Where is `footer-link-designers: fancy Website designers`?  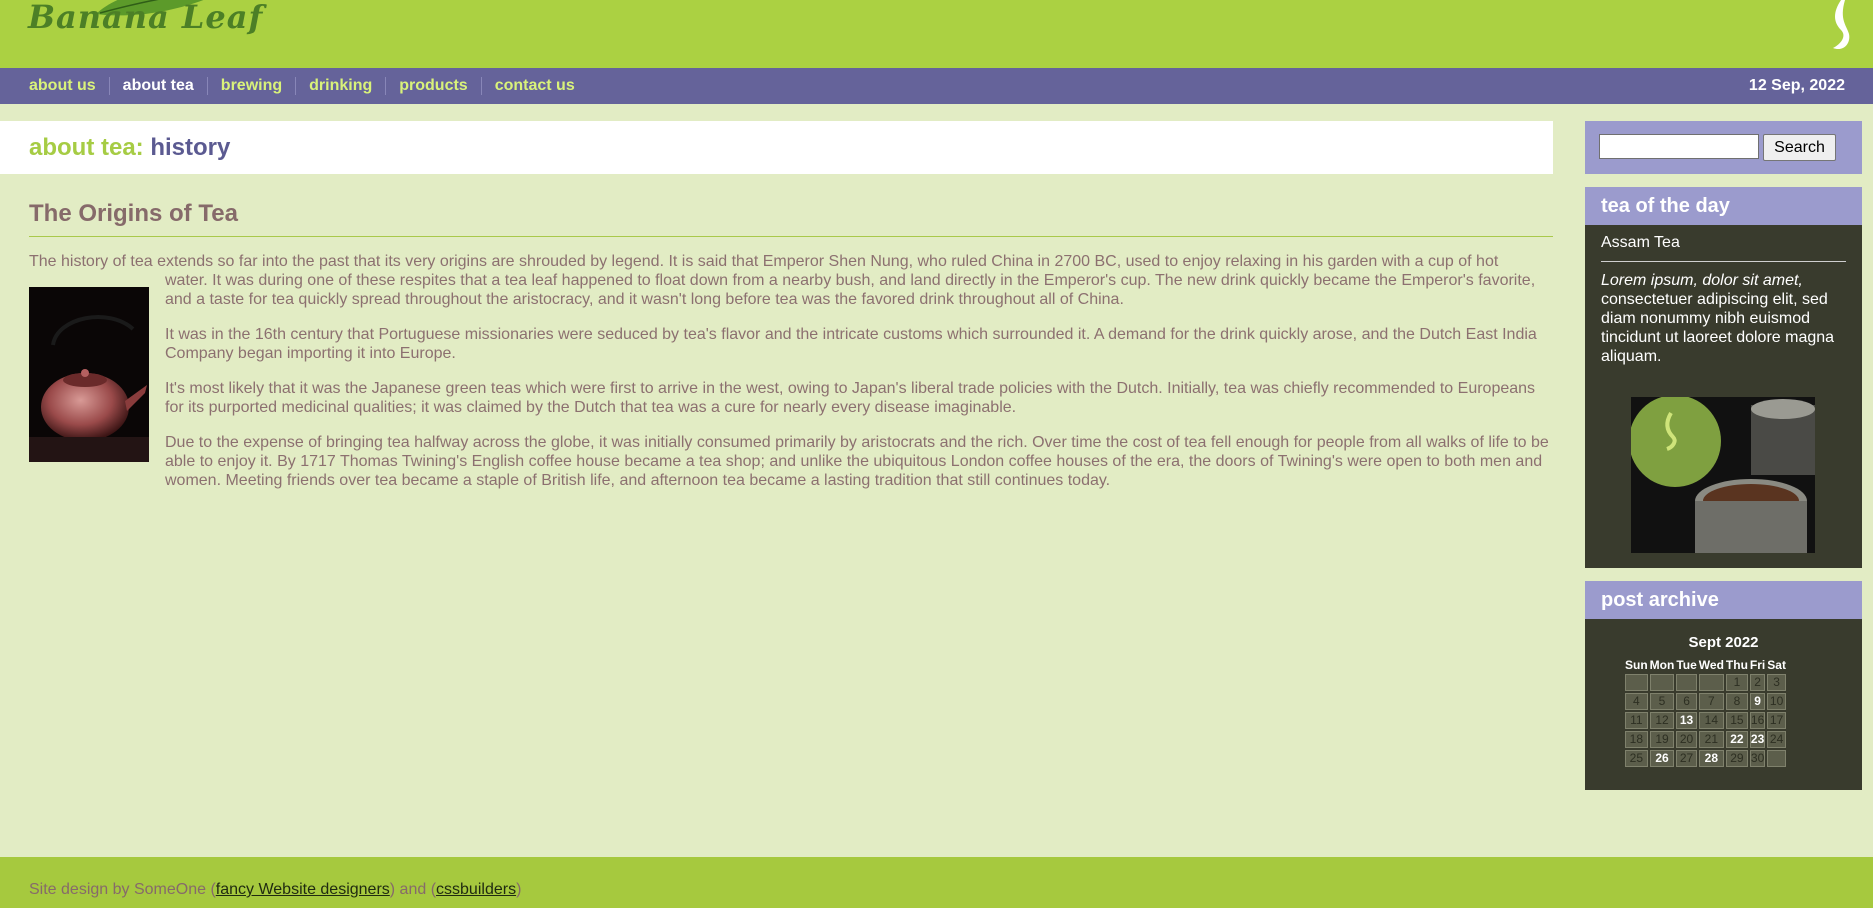
footer-link-designers: fancy Website designers is located at coordinates (303, 889).